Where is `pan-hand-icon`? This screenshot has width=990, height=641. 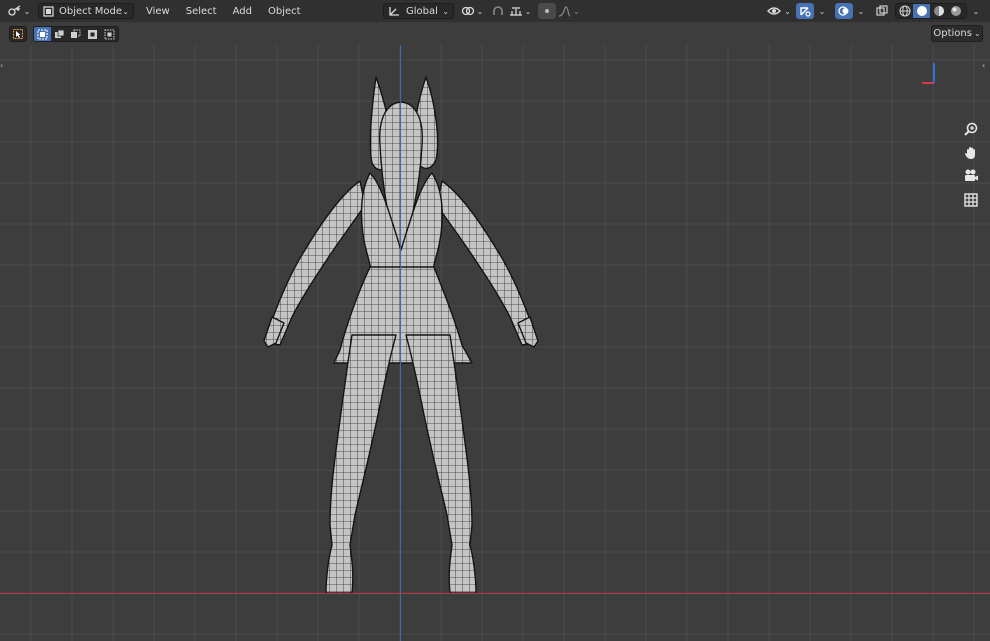 pan-hand-icon is located at coordinates (970, 153).